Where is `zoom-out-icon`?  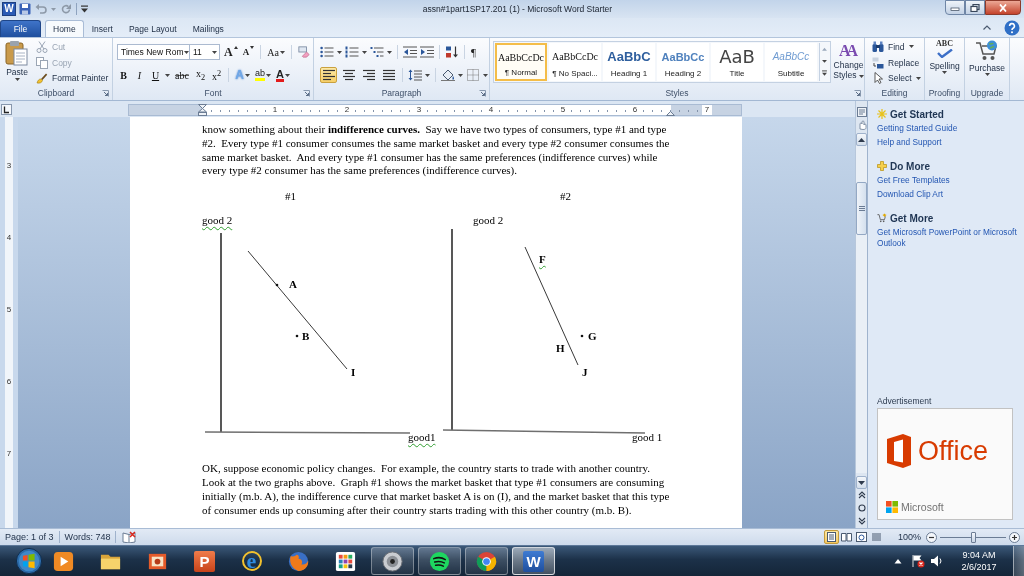 zoom-out-icon is located at coordinates (931, 537).